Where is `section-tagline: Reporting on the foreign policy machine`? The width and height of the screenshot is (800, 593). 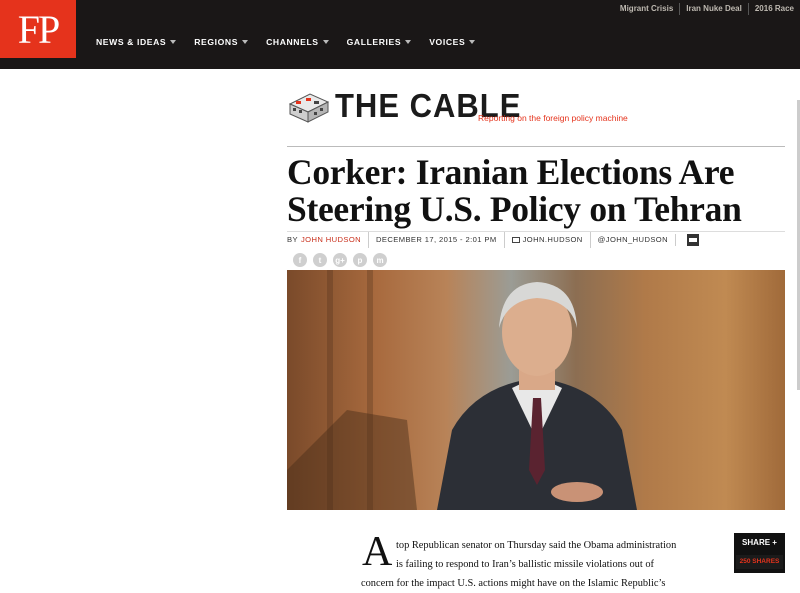
section-tagline: Reporting on the foreign policy machine is located at coordinates (553, 118).